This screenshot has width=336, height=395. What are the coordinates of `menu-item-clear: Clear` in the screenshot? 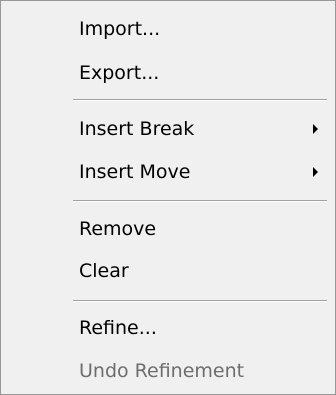 It's located at (168, 271).